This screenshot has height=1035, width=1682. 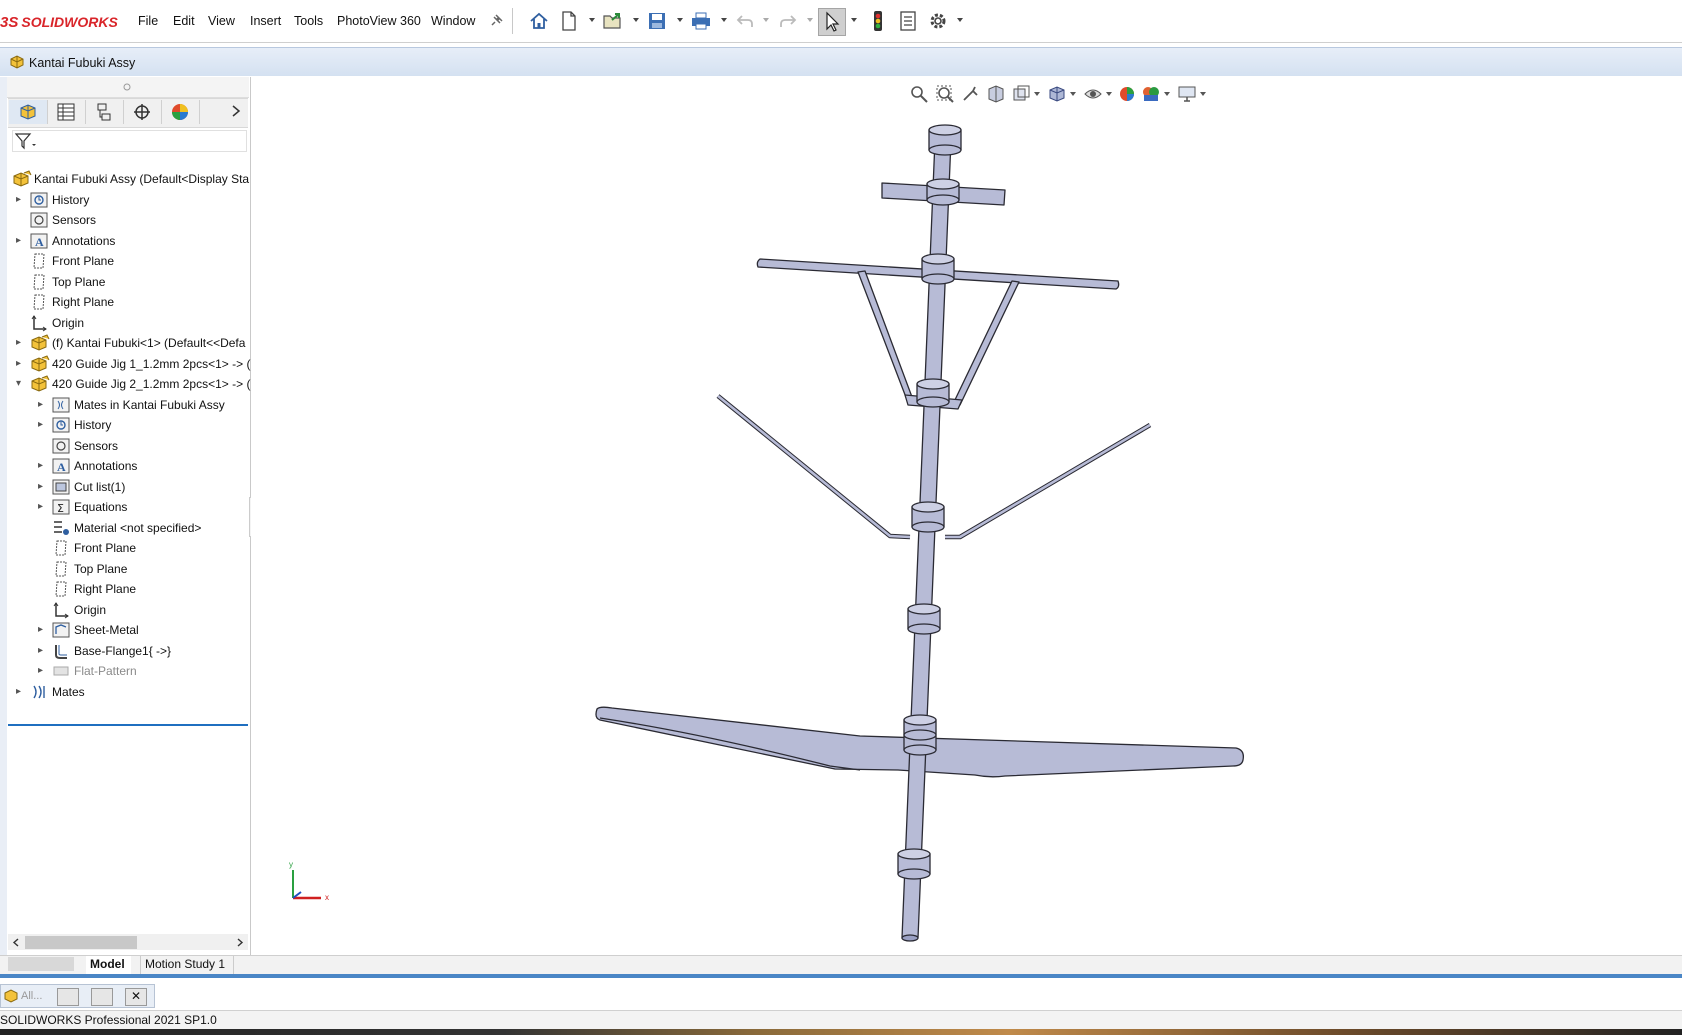 I want to click on tab-property-manager, so click(x=66, y=112).